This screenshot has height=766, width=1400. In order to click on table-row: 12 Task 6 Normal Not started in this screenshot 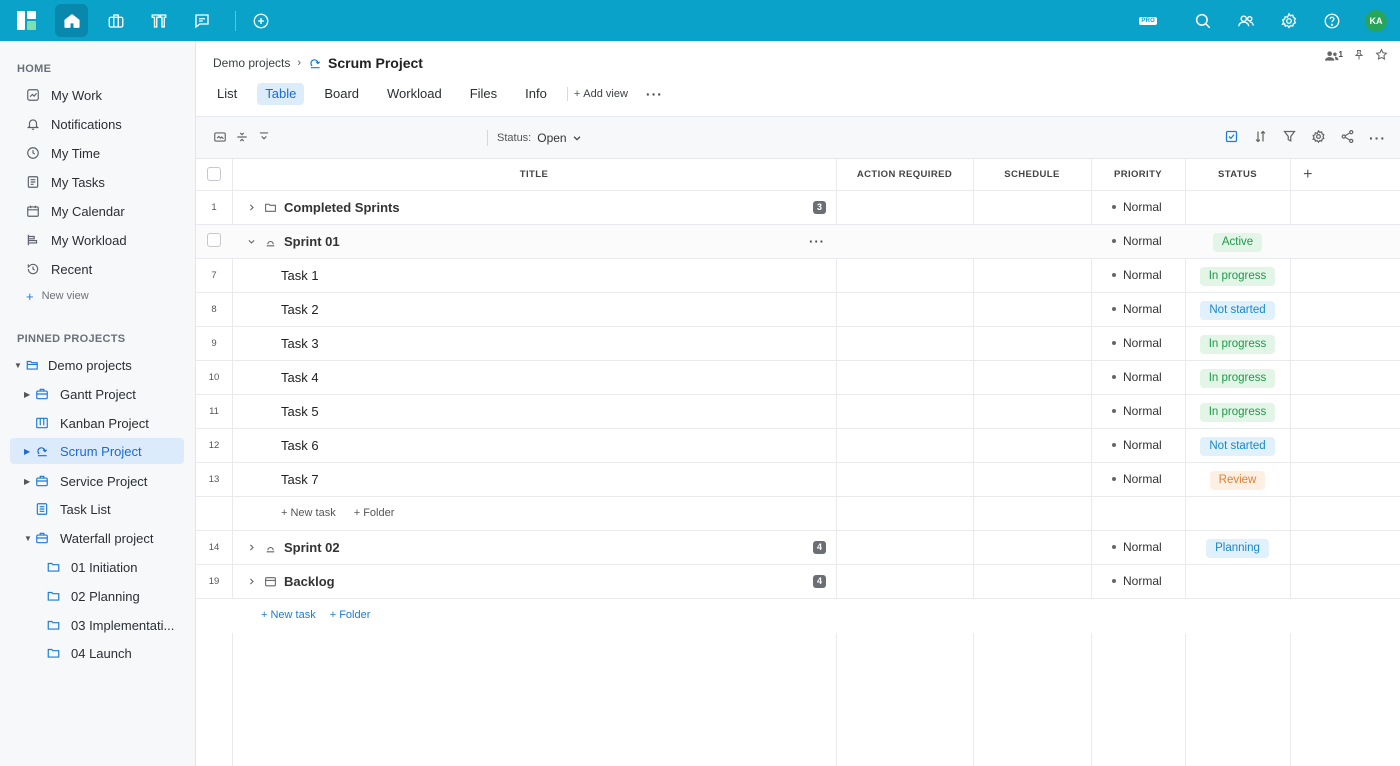, I will do `click(798, 446)`.